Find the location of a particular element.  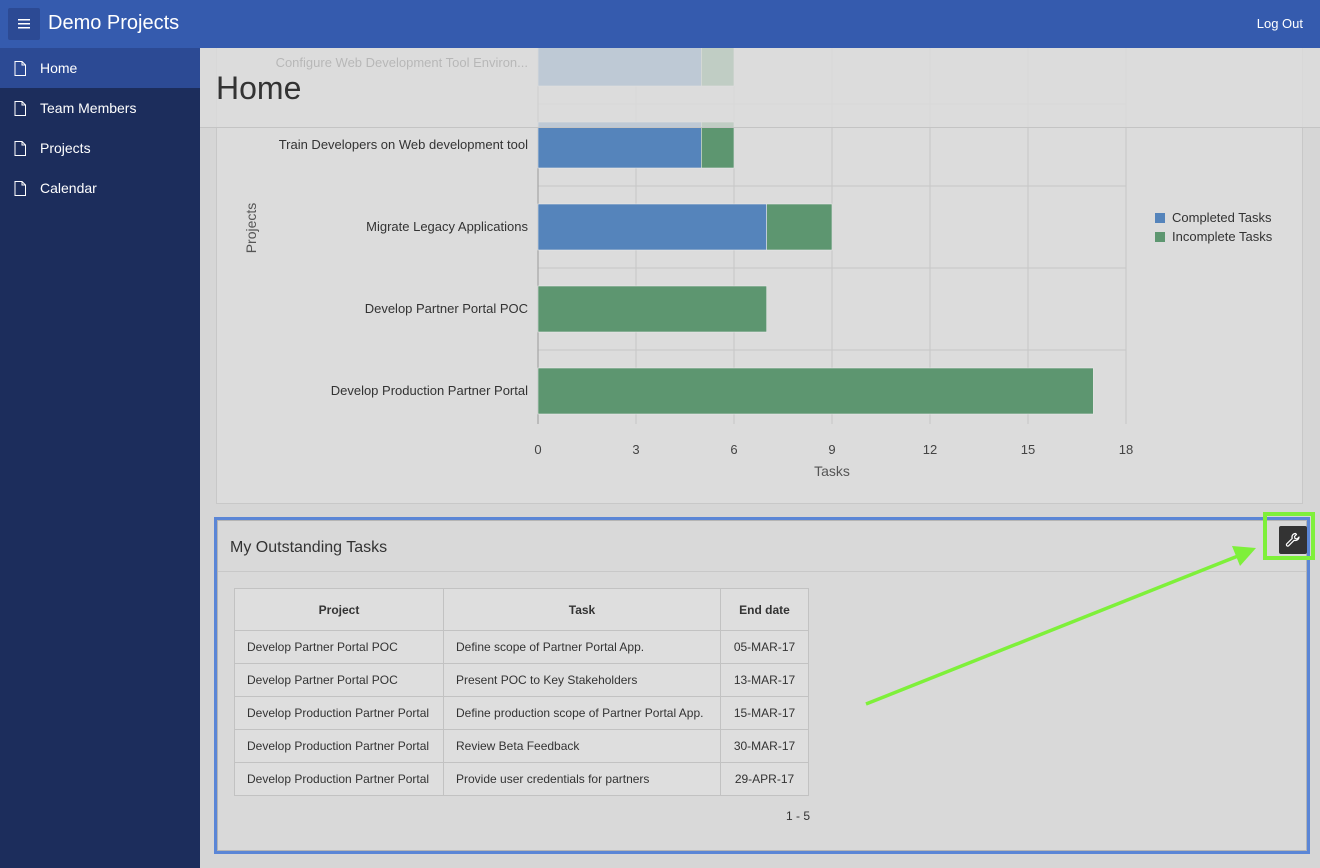

x-axis-title: Tasks is located at coordinates (832, 471).